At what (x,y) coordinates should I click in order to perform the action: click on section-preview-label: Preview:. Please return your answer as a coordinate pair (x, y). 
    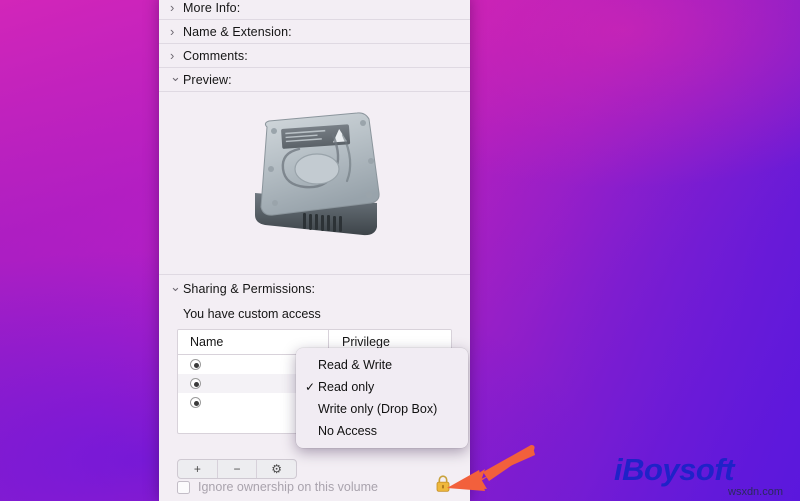
    Looking at the image, I should click on (207, 79).